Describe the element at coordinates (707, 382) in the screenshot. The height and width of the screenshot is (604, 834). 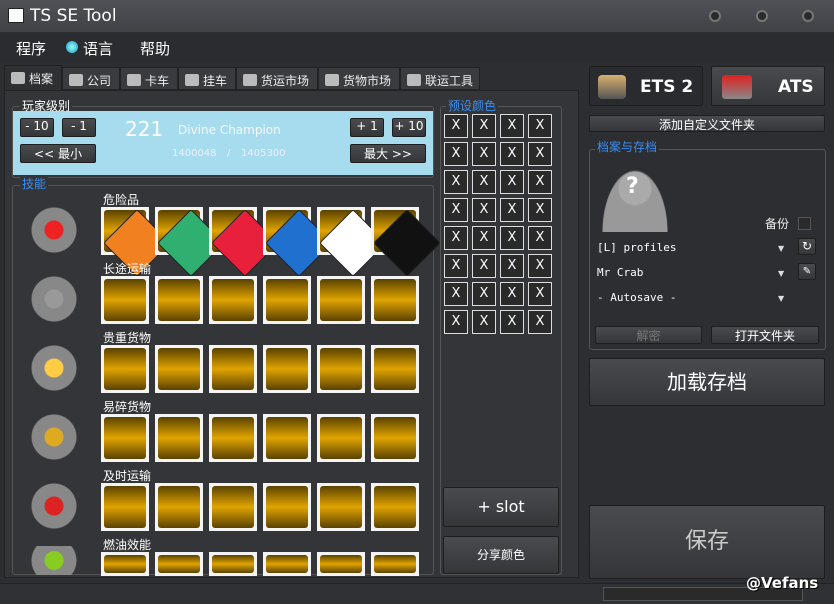
I see `load-save-button: 加载存档` at that location.